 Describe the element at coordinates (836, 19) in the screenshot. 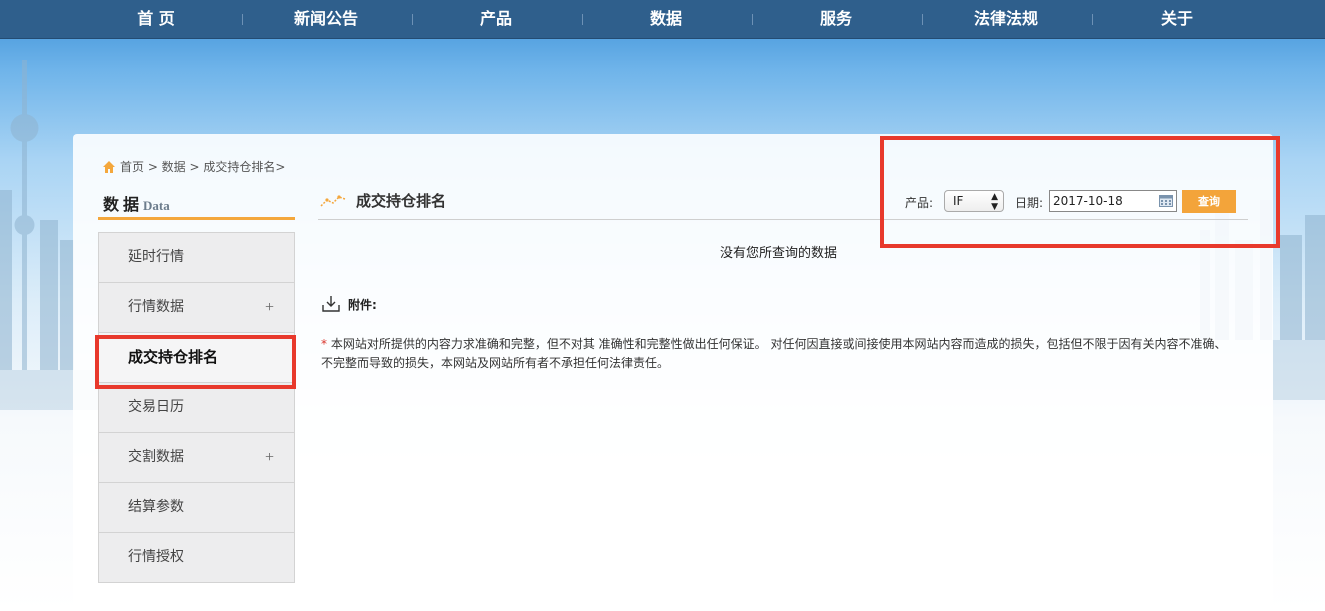

I see `nav-services: 服务` at that location.